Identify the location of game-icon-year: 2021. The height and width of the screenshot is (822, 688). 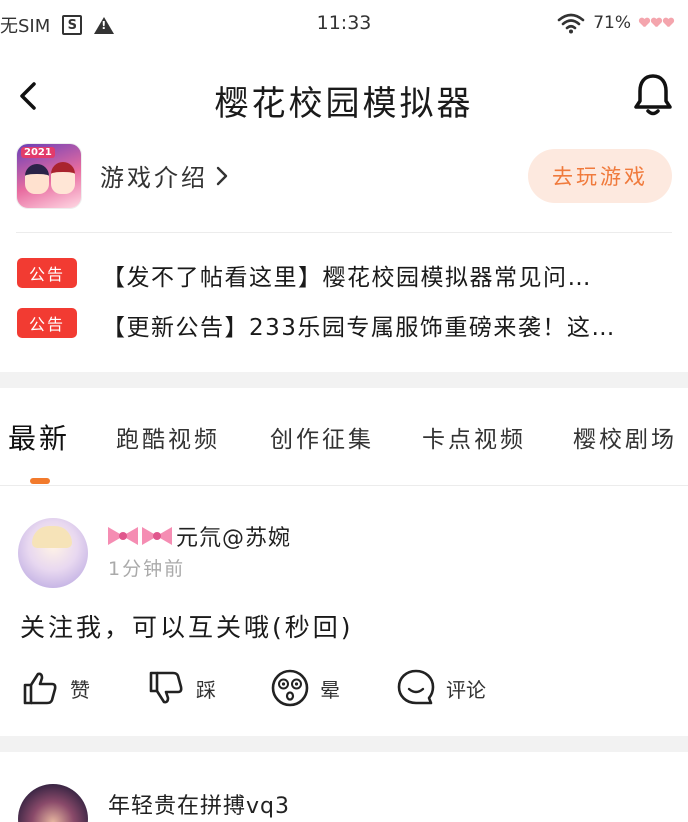
(38, 152).